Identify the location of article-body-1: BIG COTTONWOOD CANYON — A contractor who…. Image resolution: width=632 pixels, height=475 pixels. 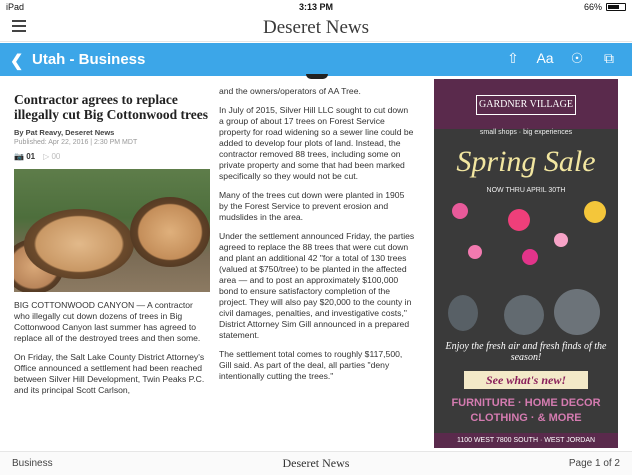
(112, 348).